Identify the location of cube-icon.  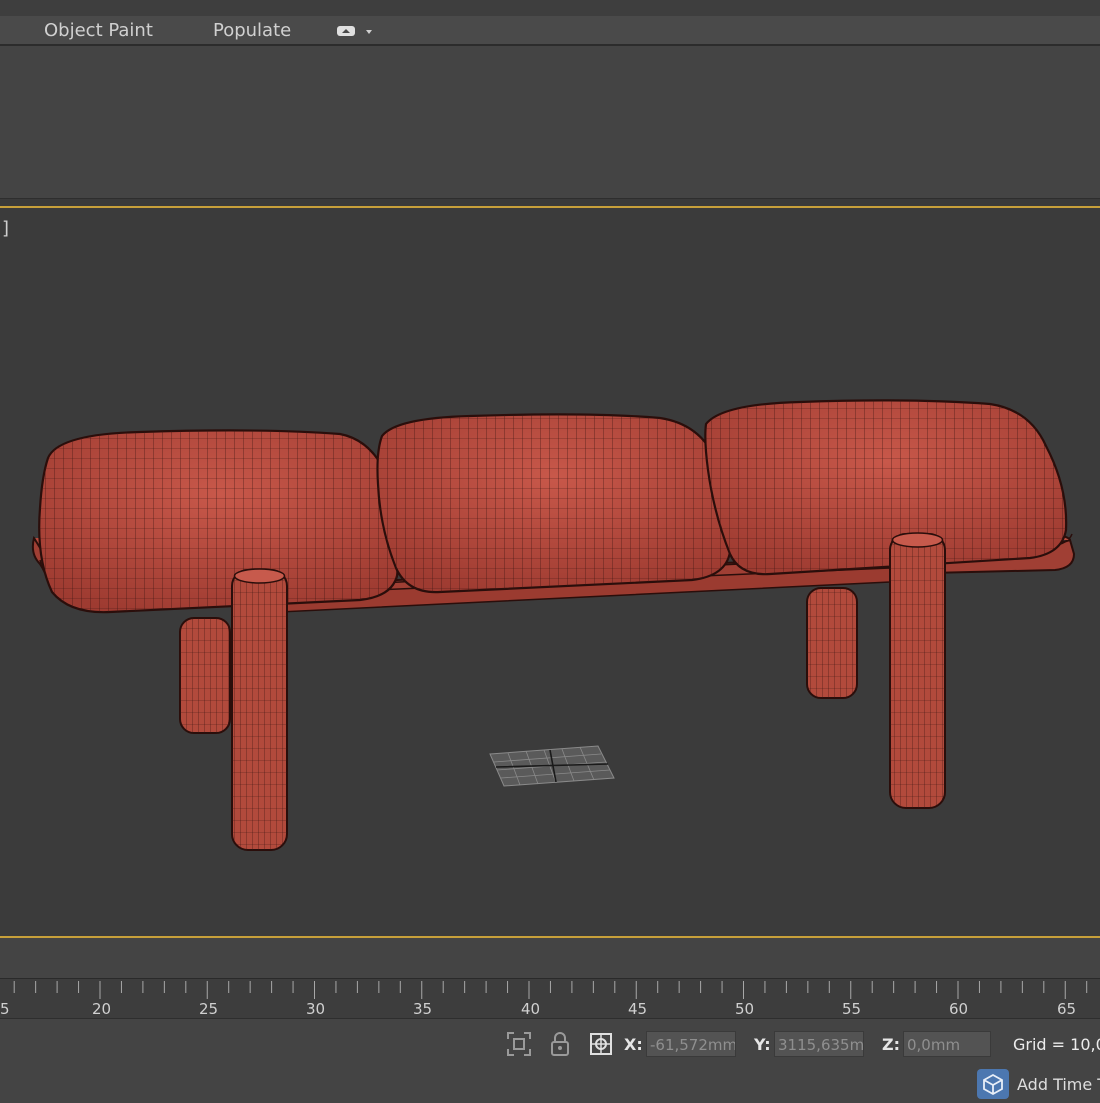
(993, 1084).